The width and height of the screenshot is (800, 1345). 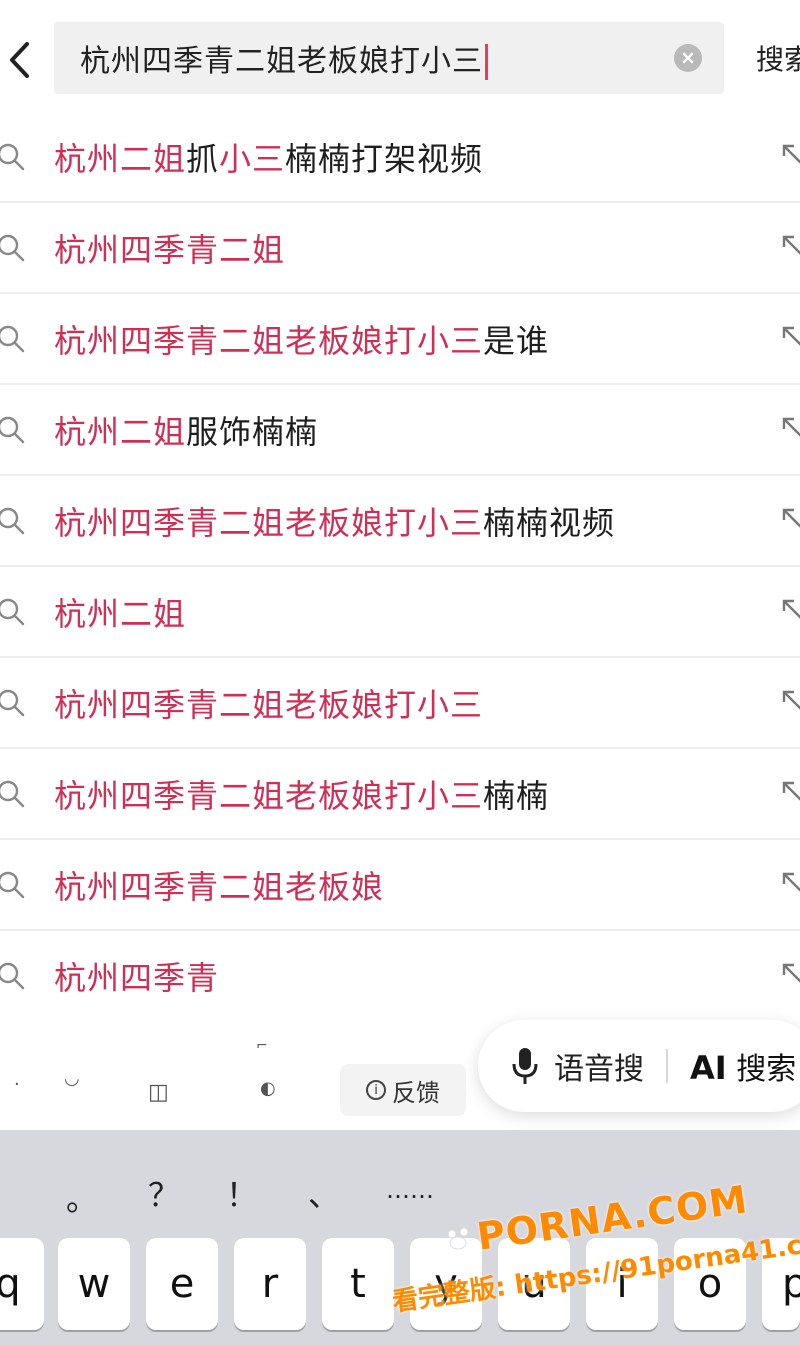 What do you see at coordinates (667, 1066) in the screenshot?
I see `divider` at bounding box center [667, 1066].